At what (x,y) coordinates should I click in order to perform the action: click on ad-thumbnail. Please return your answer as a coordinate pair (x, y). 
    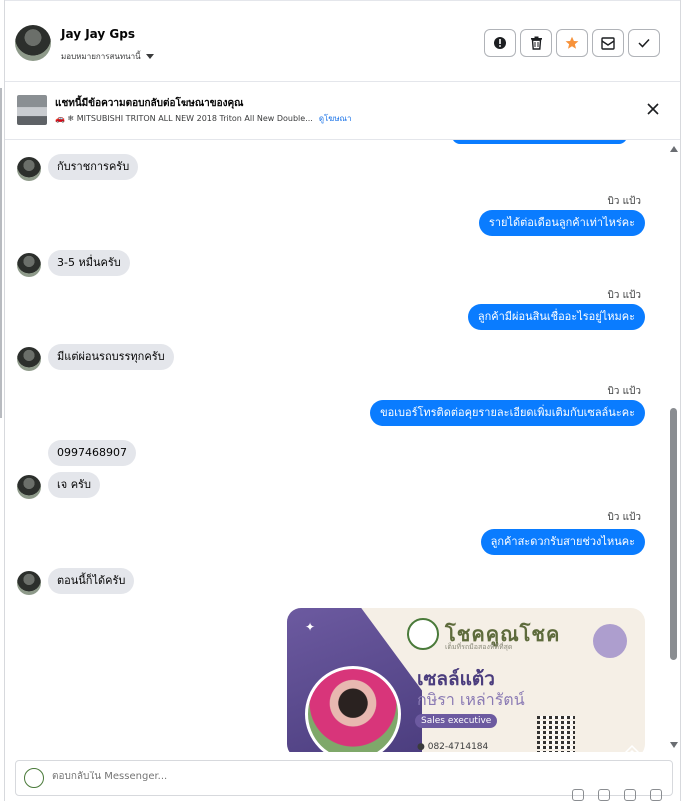
    Looking at the image, I should click on (32, 110).